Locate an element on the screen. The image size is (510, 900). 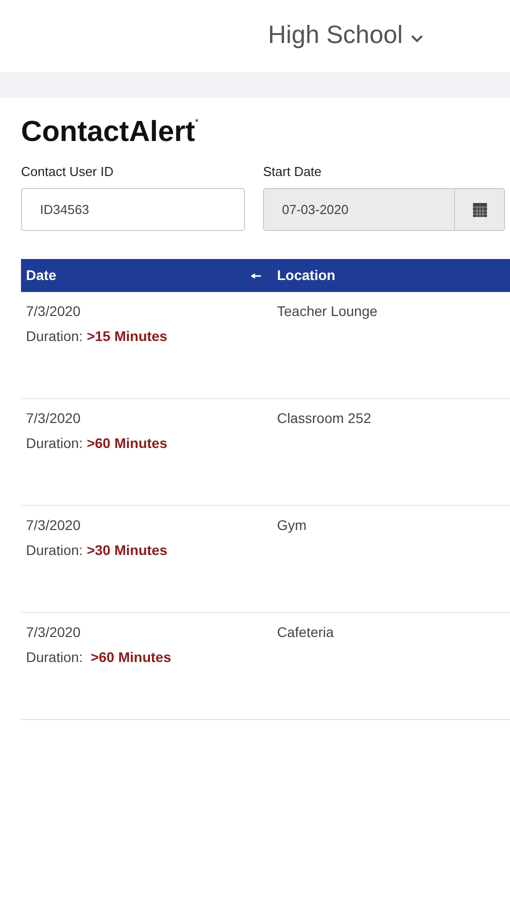
trademark-mark: * is located at coordinates (197, 122).